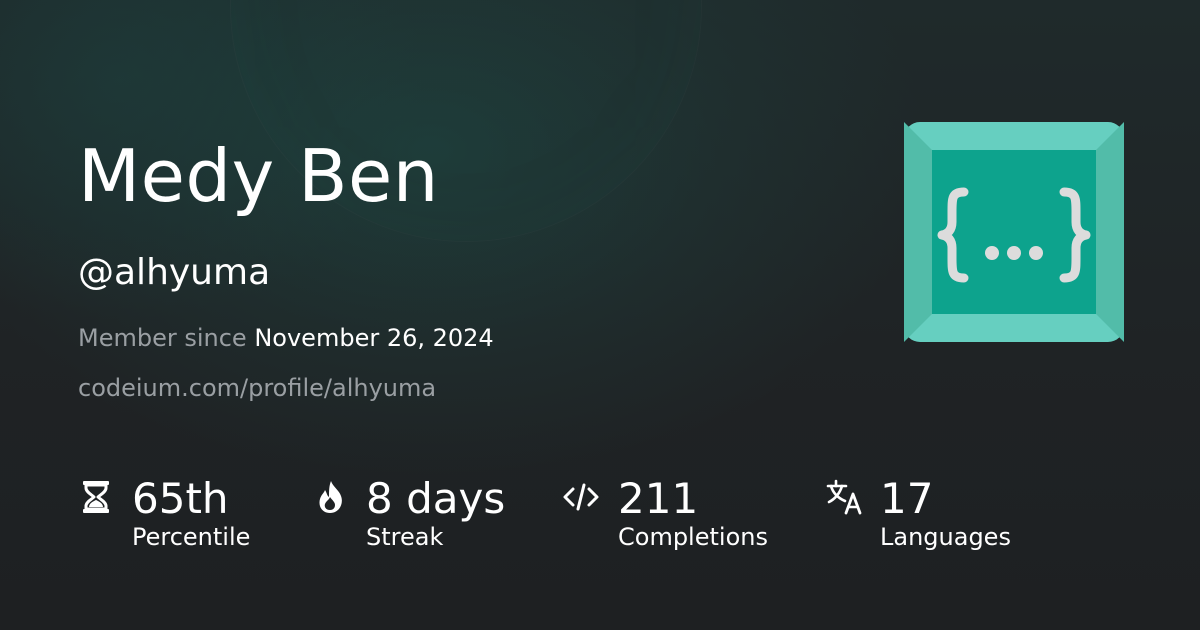  I want to click on codeium-logo-icon, so click(1014, 232).